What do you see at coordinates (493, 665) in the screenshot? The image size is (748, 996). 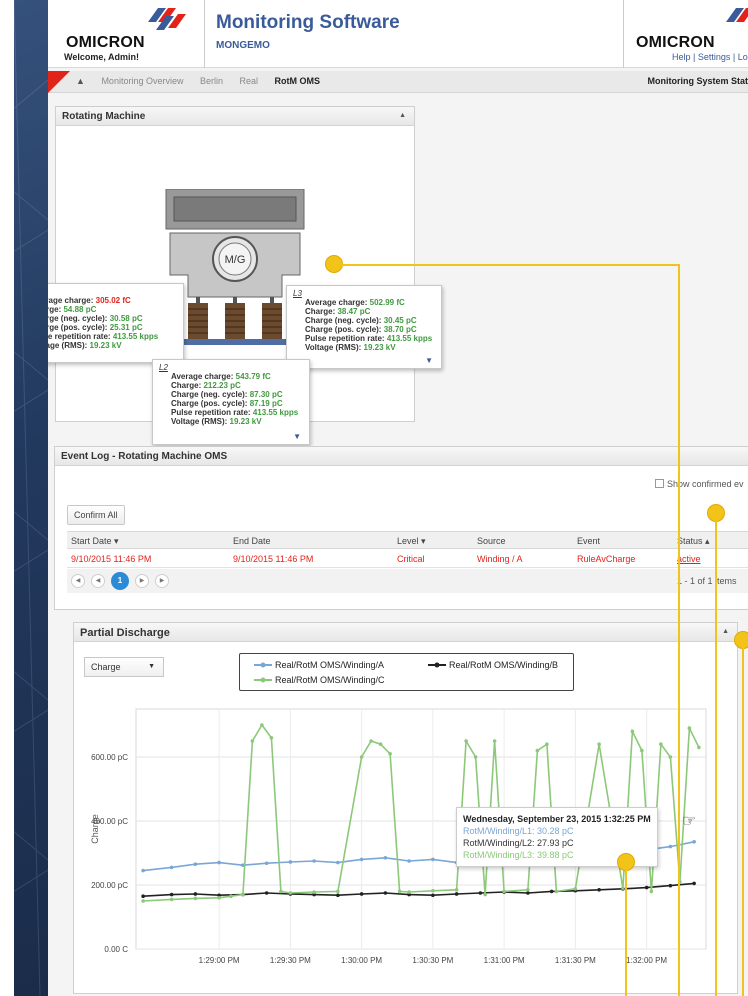 I see `legend-item-b: Real/RotM OMS/Winding/B` at bounding box center [493, 665].